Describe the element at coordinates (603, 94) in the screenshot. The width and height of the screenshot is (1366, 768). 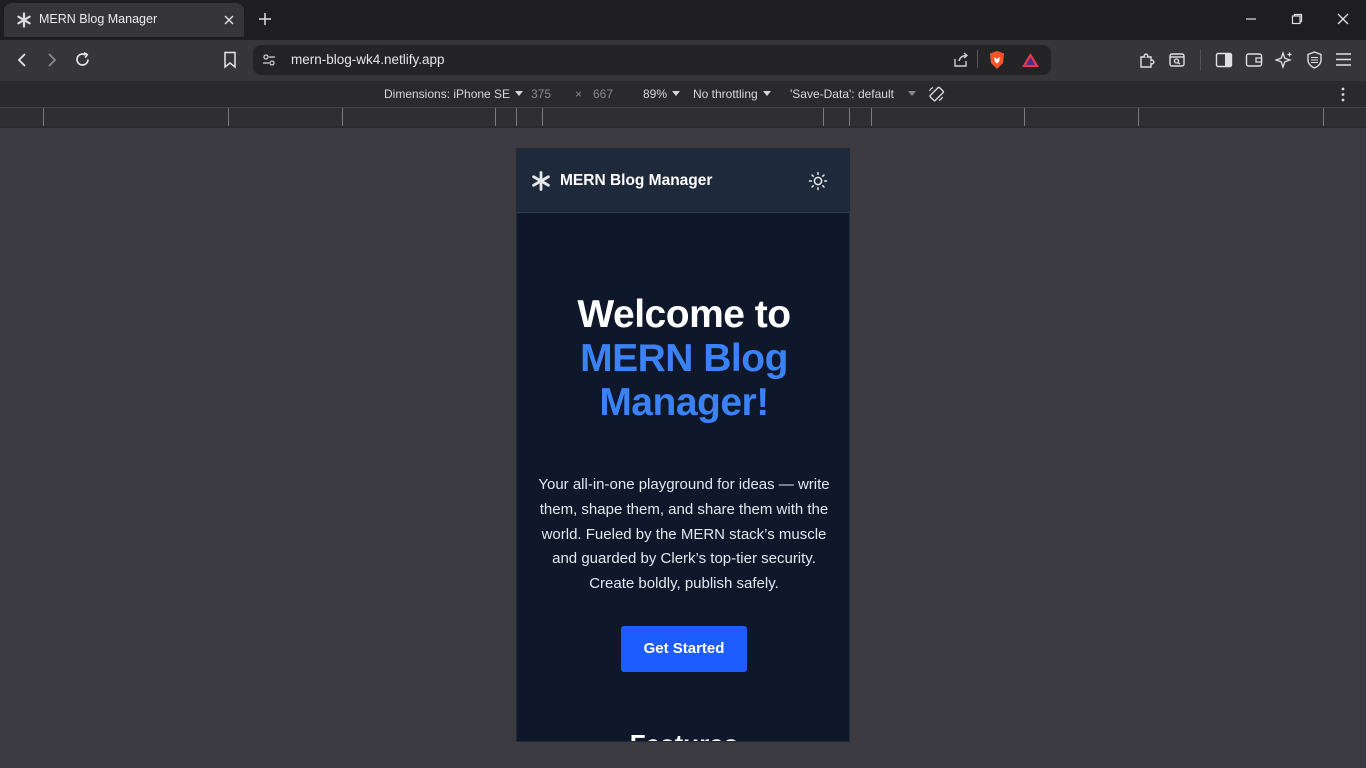
I see `height-input: 667` at that location.